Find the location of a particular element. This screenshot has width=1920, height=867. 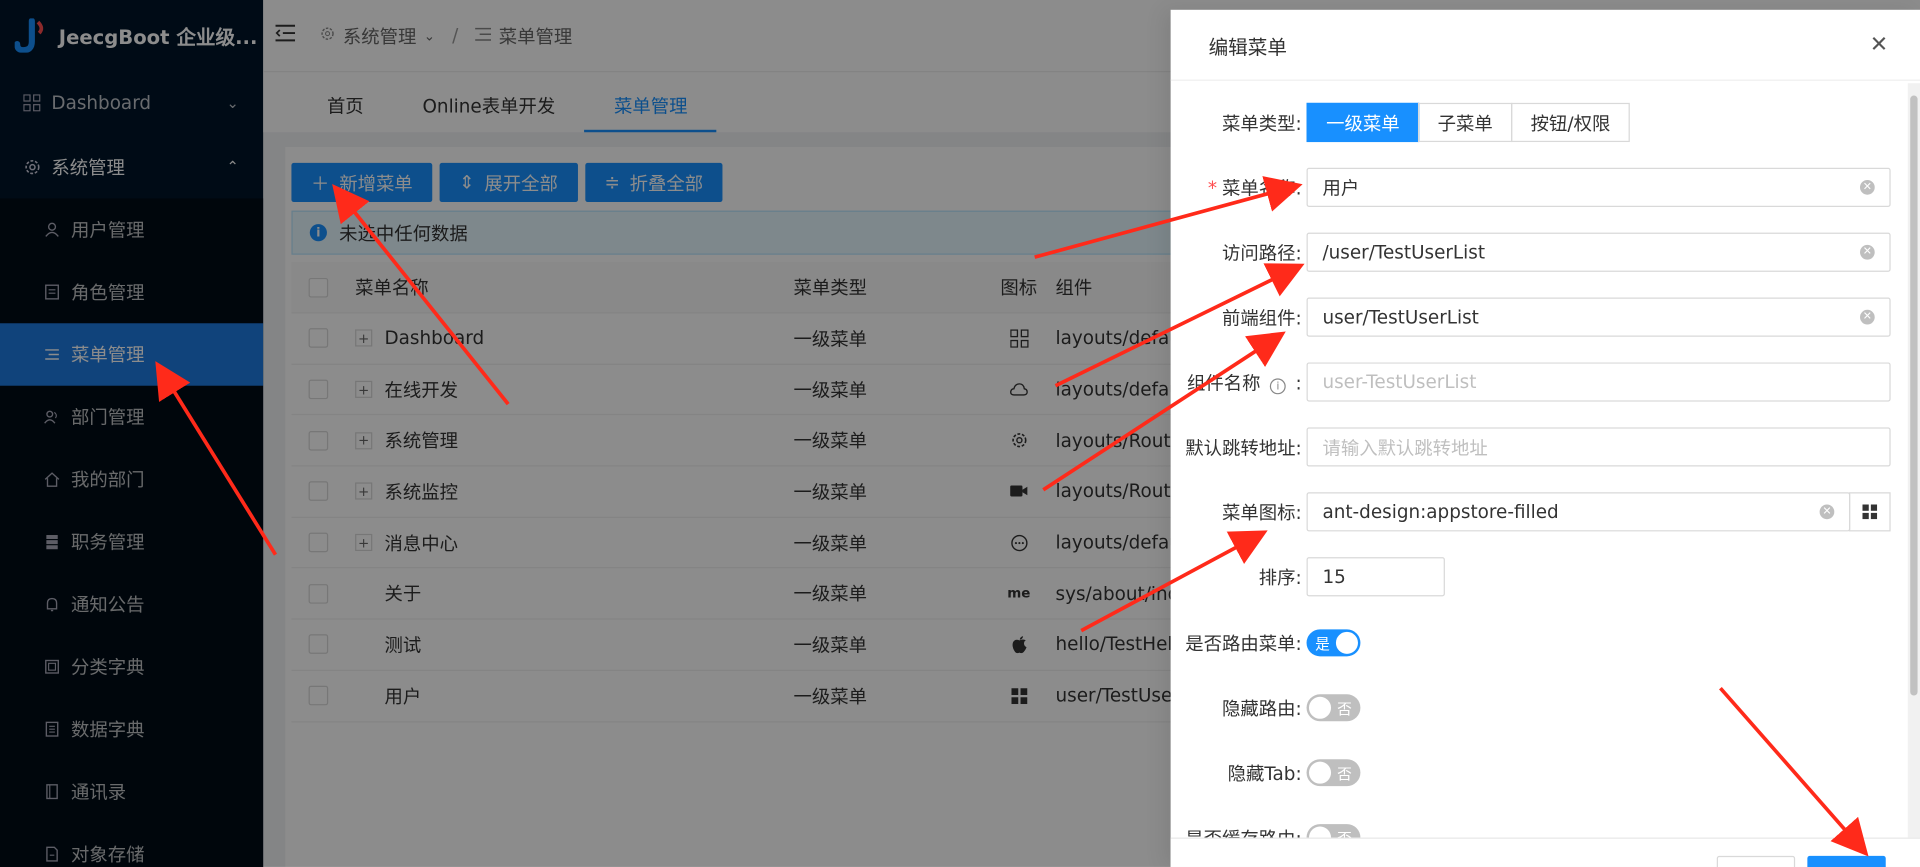

drawer-footer is located at coordinates (1545, 852).